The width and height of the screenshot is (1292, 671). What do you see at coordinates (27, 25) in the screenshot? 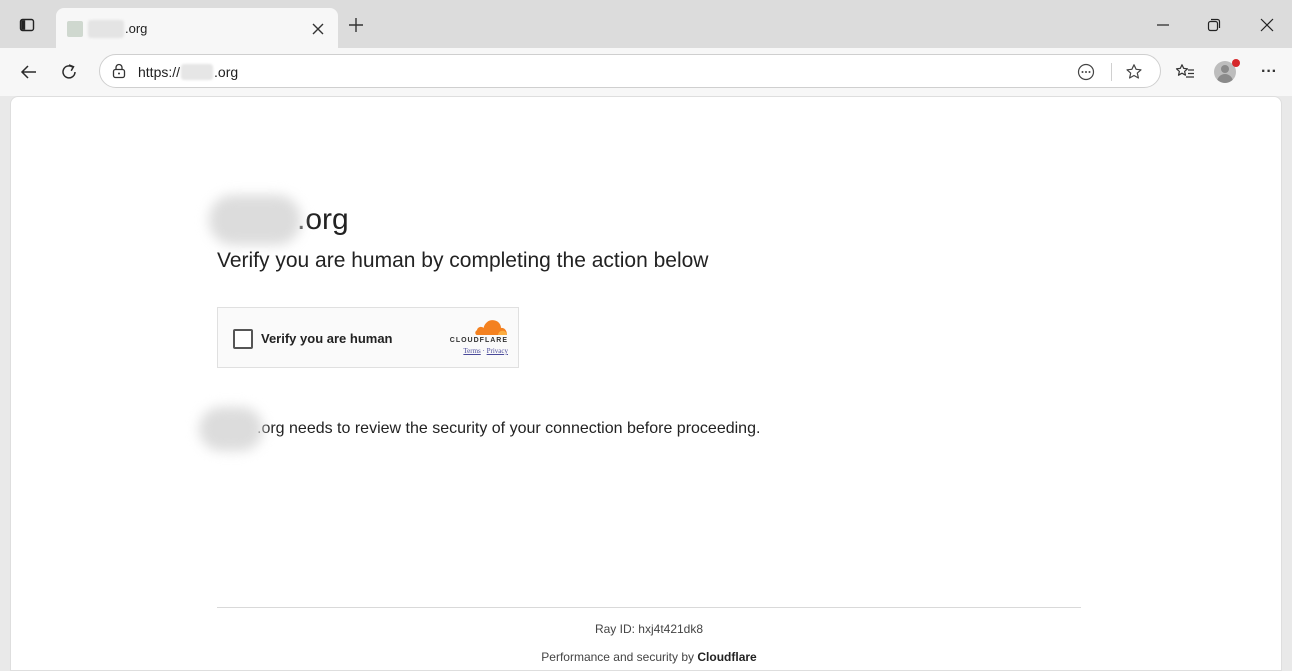
I see `tab-actions-icon` at bounding box center [27, 25].